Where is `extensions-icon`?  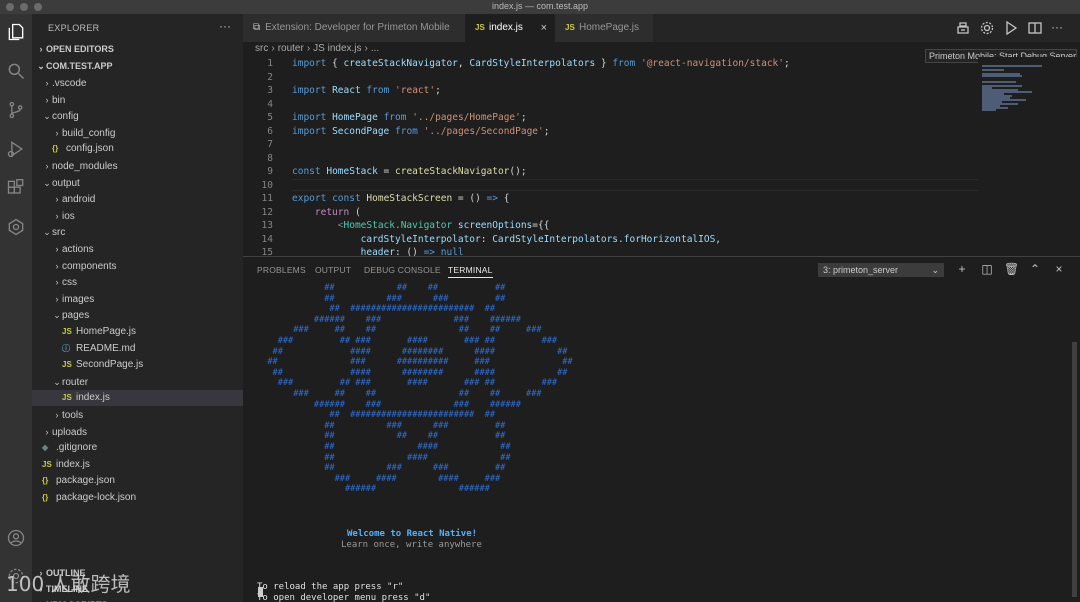 extensions-icon is located at coordinates (16, 188).